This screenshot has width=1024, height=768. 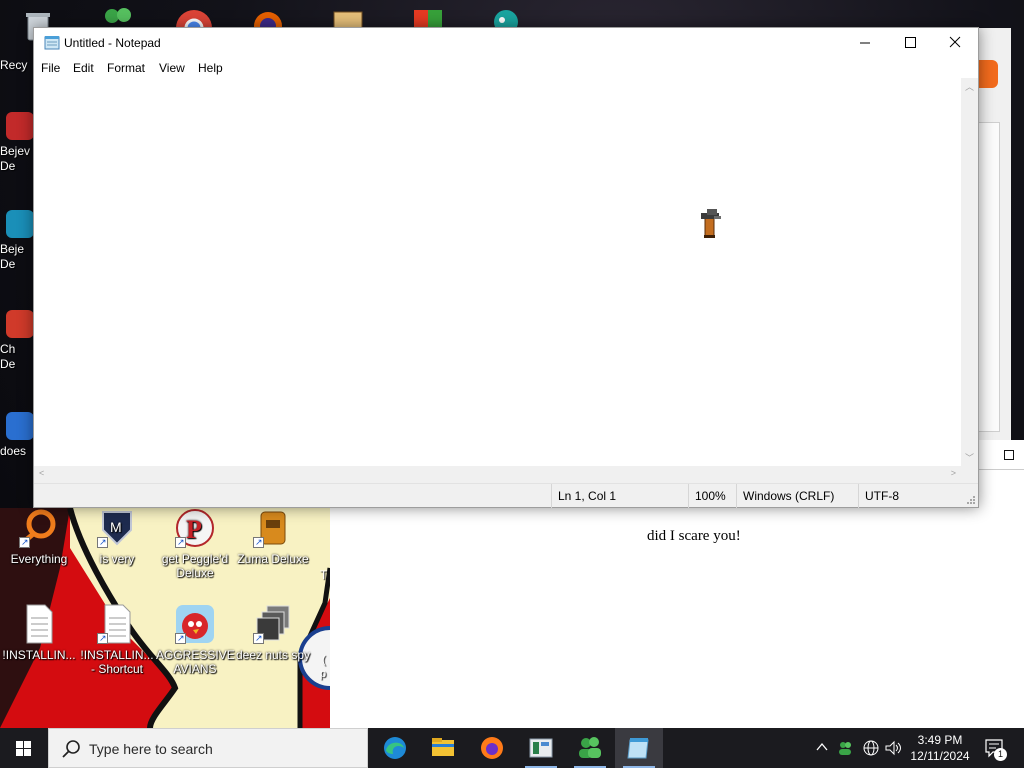 I want to click on search-icon, so click(x=71, y=749).